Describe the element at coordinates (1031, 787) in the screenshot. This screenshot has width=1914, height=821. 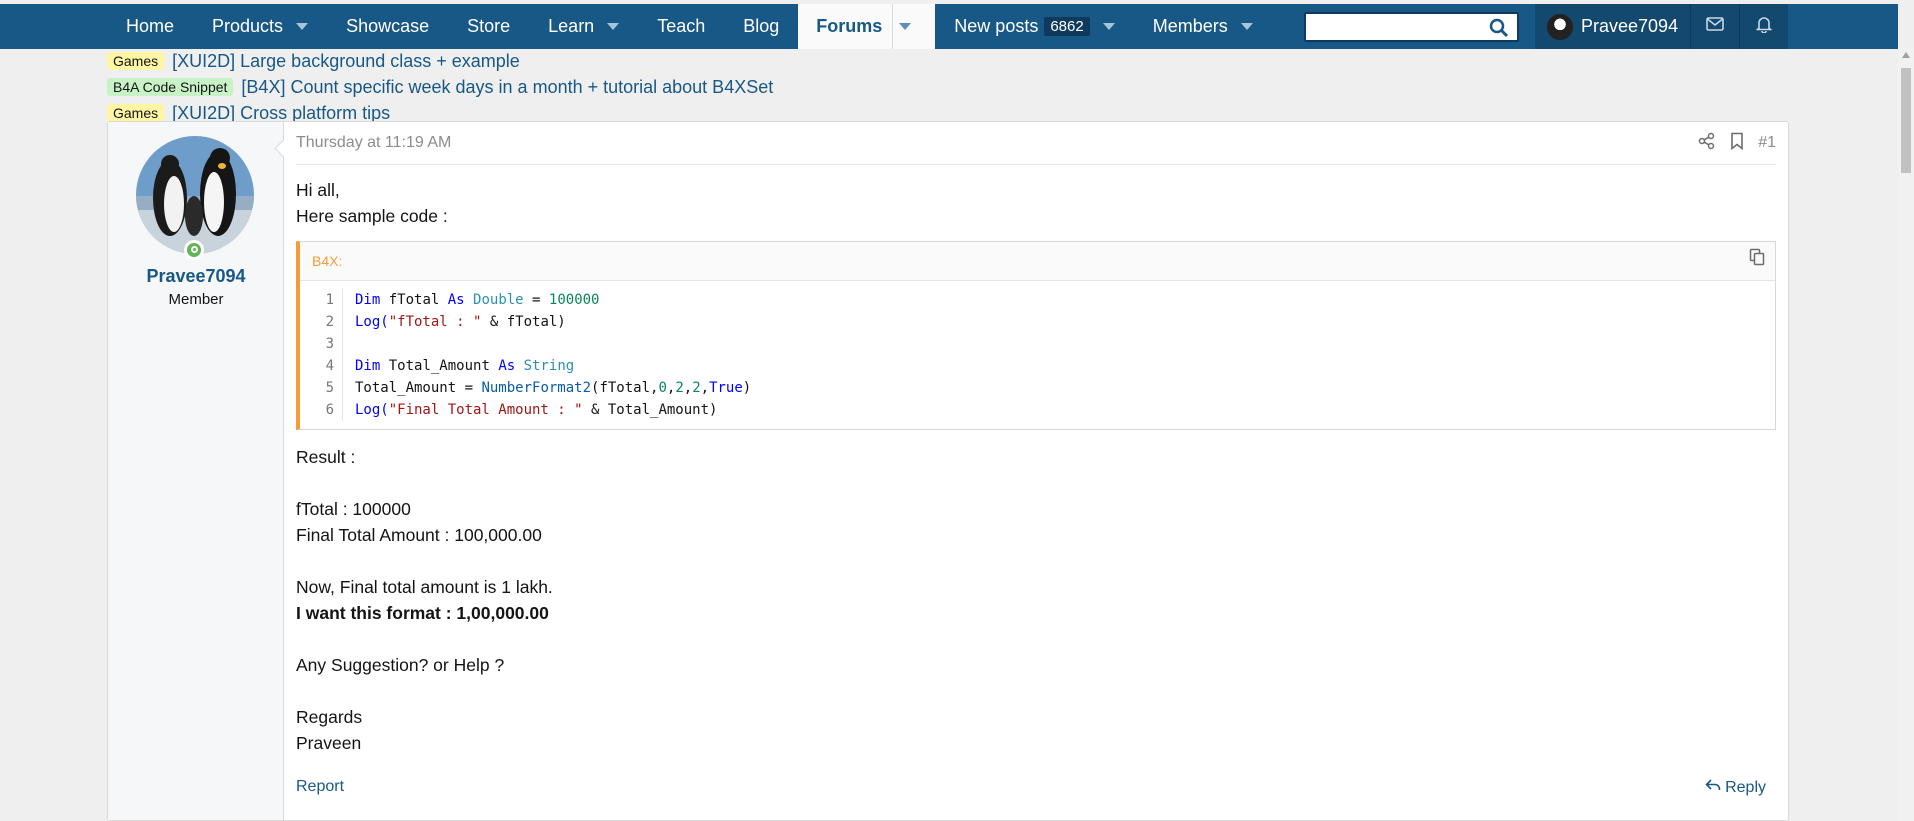
I see `post-footer: Report Reply` at that location.